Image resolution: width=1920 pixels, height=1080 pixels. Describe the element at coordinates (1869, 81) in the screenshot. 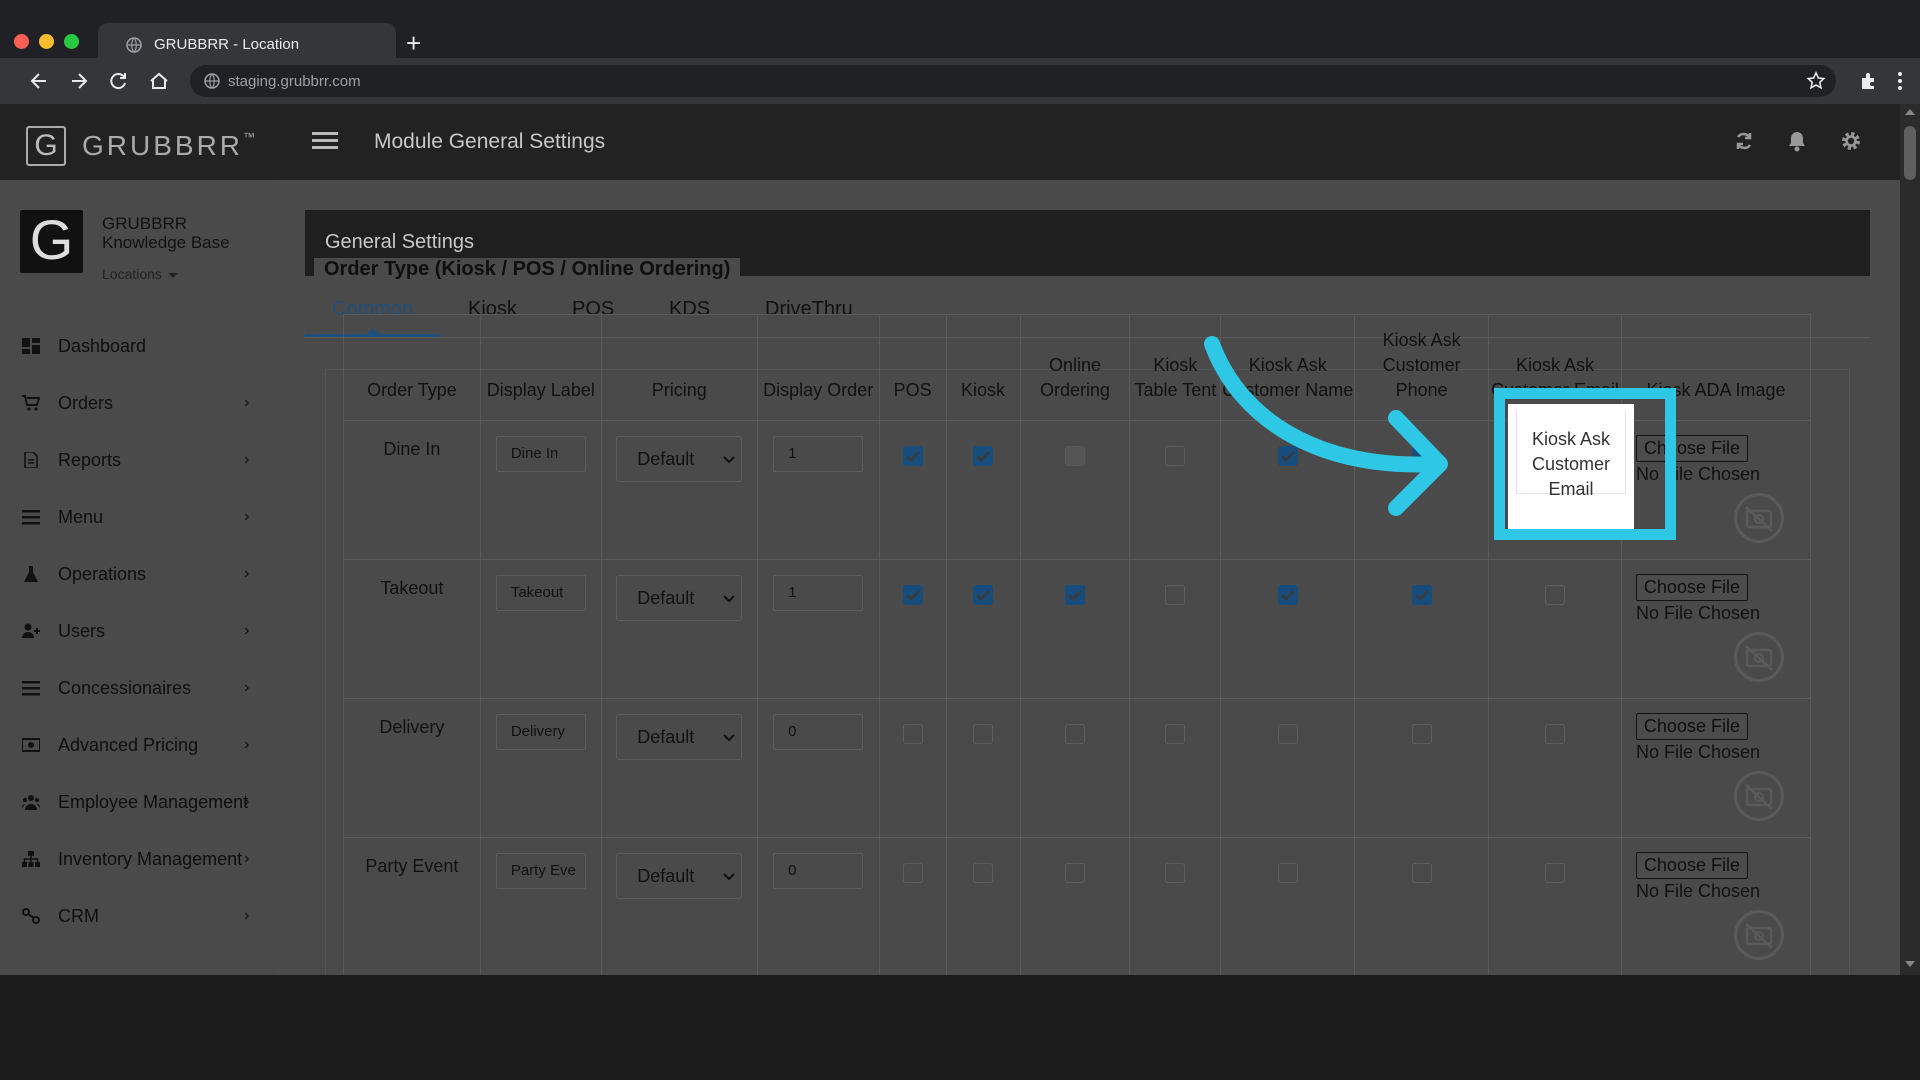

I see `extensions-icon` at that location.